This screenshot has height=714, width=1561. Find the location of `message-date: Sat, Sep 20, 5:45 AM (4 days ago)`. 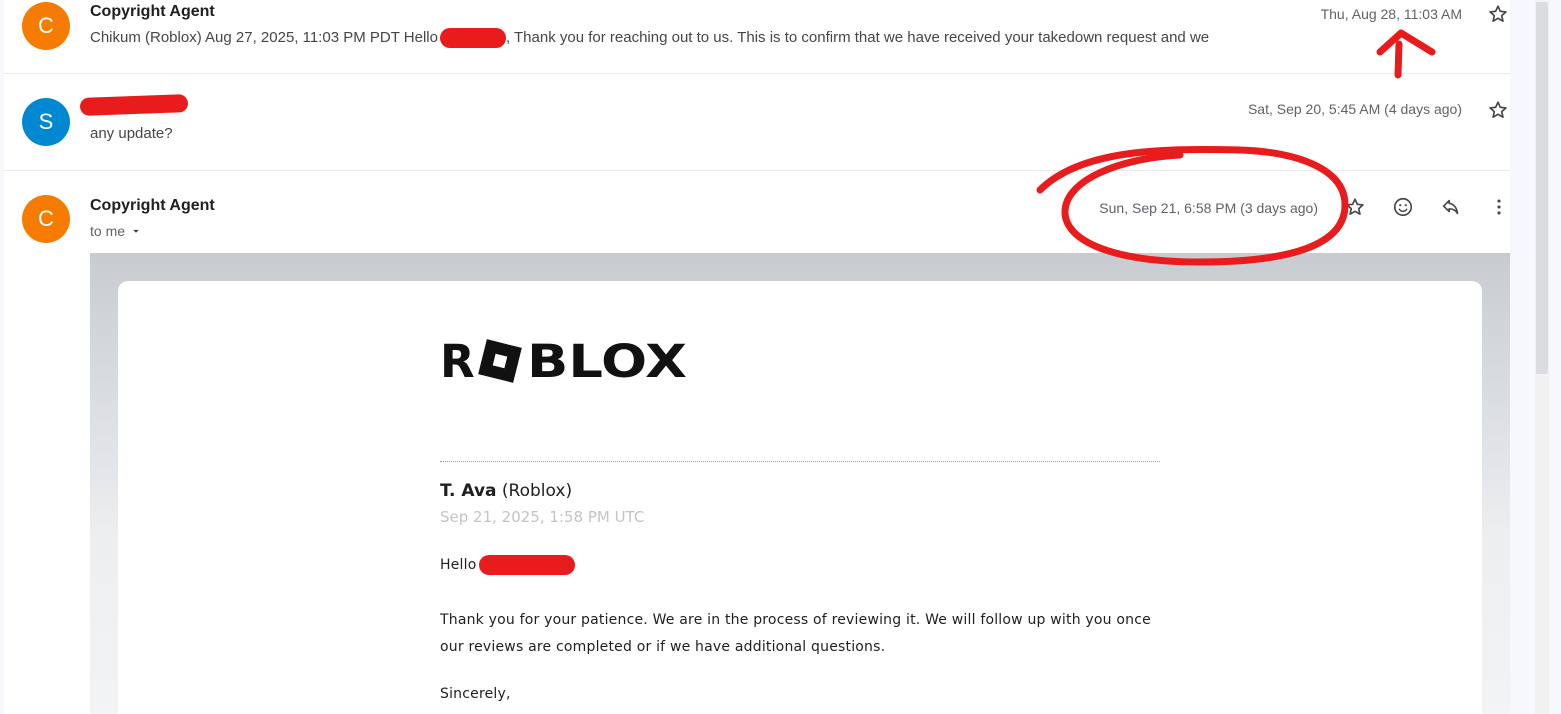

message-date: Sat, Sep 20, 5:45 AM (4 days ago) is located at coordinates (1355, 109).